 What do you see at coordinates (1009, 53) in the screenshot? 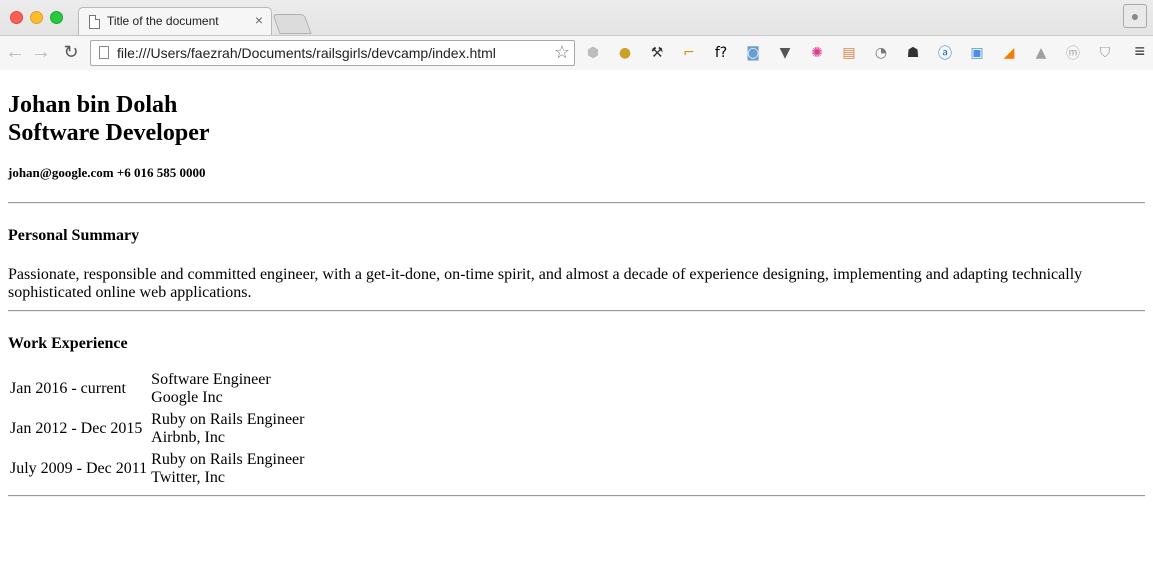
I see `chart-extension-icon: ◢` at bounding box center [1009, 53].